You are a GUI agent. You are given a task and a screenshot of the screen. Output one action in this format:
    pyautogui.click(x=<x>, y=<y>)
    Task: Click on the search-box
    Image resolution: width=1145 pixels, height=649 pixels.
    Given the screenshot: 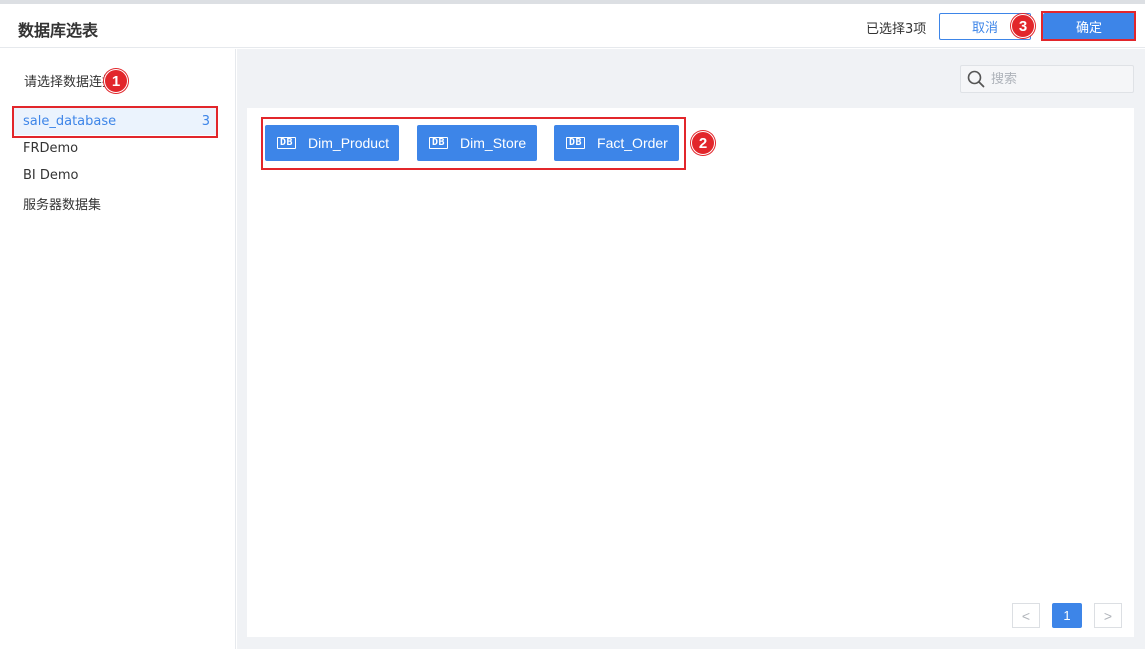 What is the action you would take?
    pyautogui.click(x=1047, y=79)
    